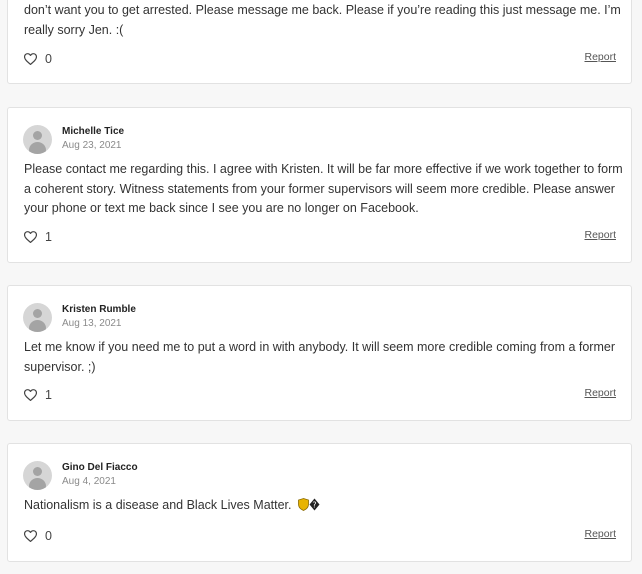 This screenshot has width=642, height=574. What do you see at coordinates (303, 508) in the screenshot?
I see `shield-emoji-icon` at bounding box center [303, 508].